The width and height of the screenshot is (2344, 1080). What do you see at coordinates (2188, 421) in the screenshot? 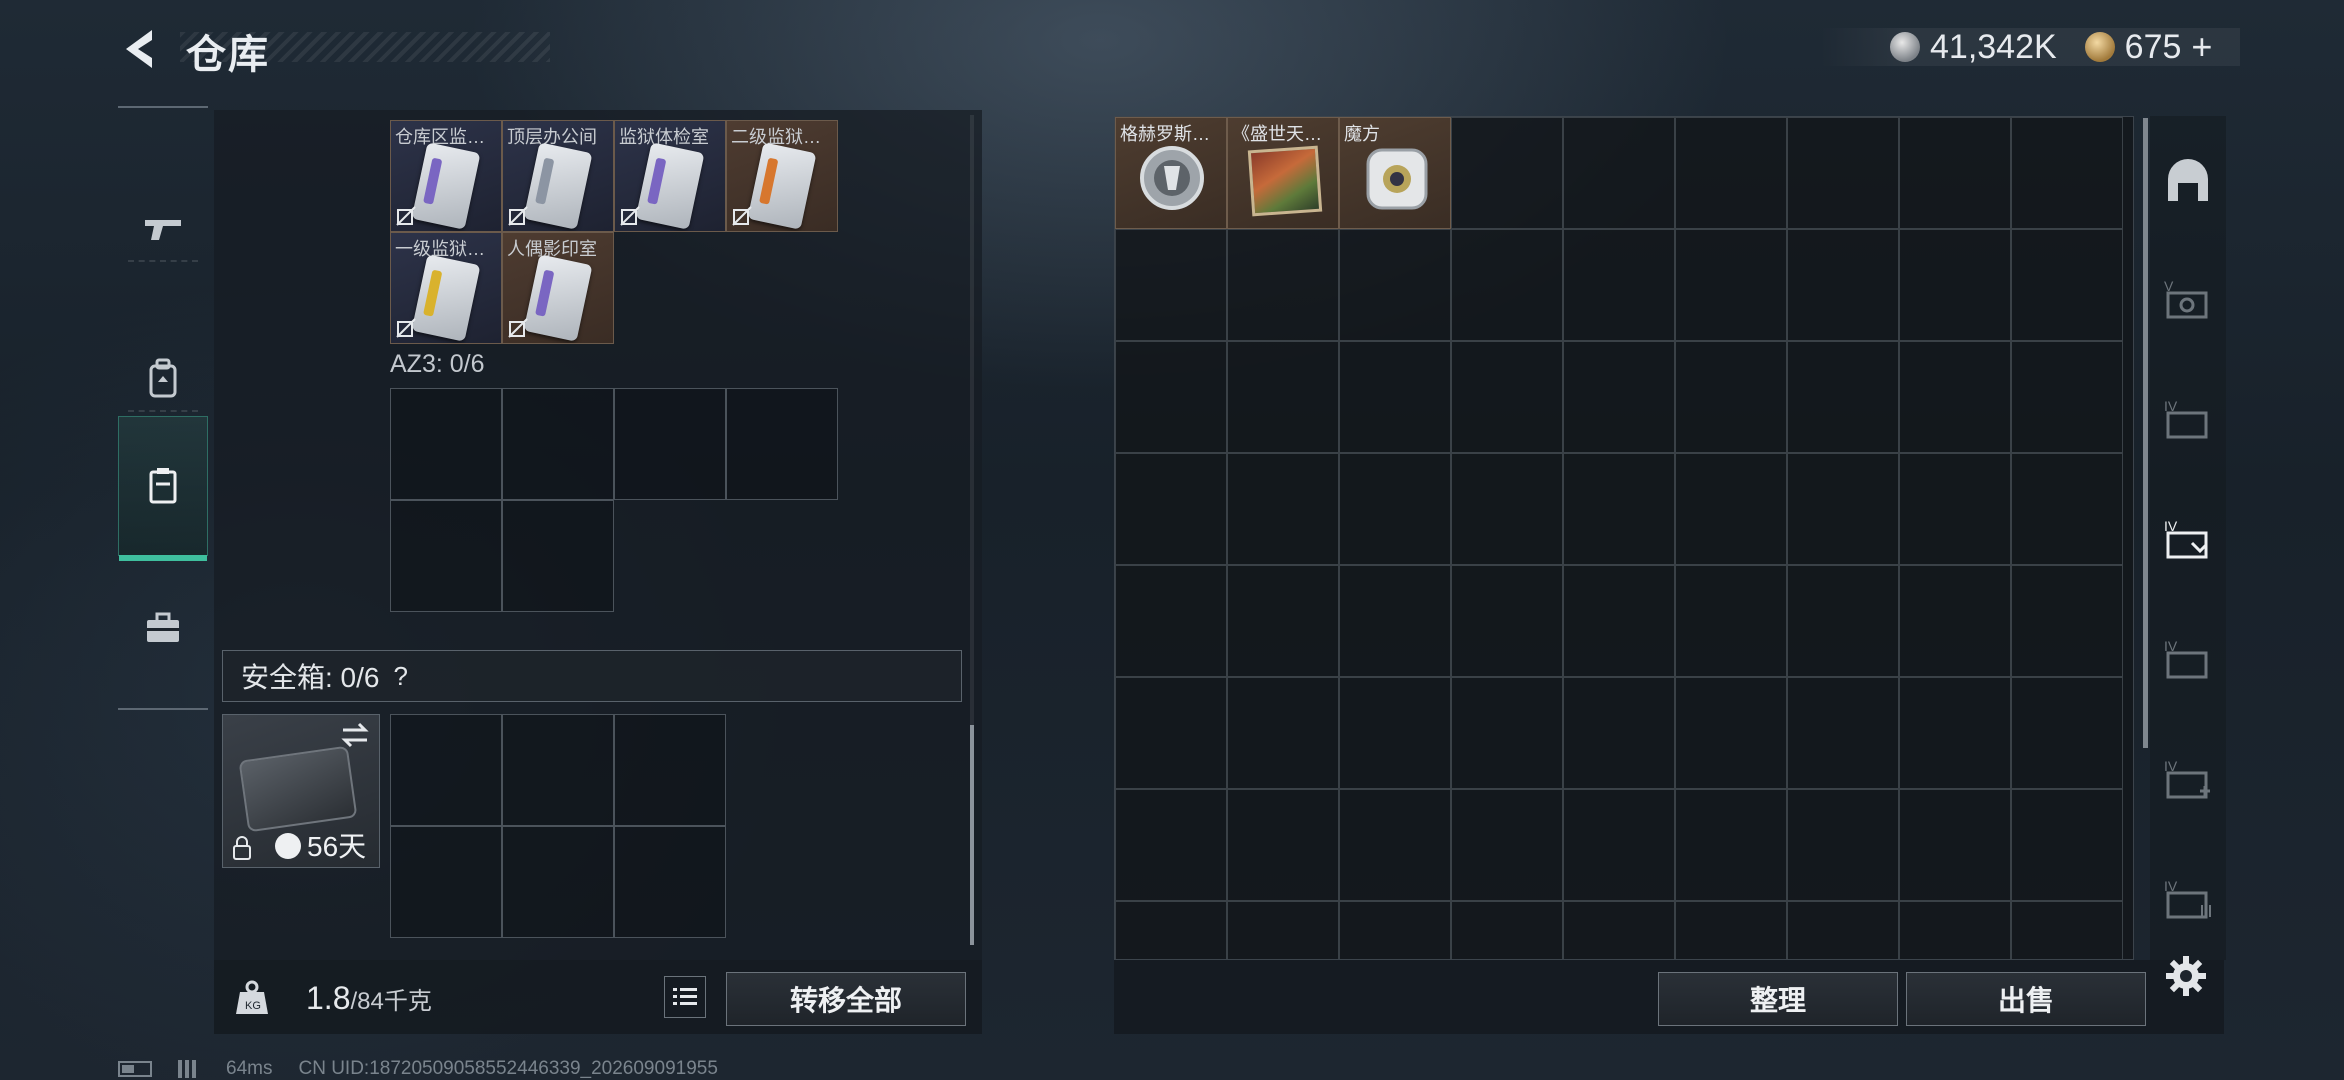
I see `storage-tab-iv-a: IV` at bounding box center [2188, 421].